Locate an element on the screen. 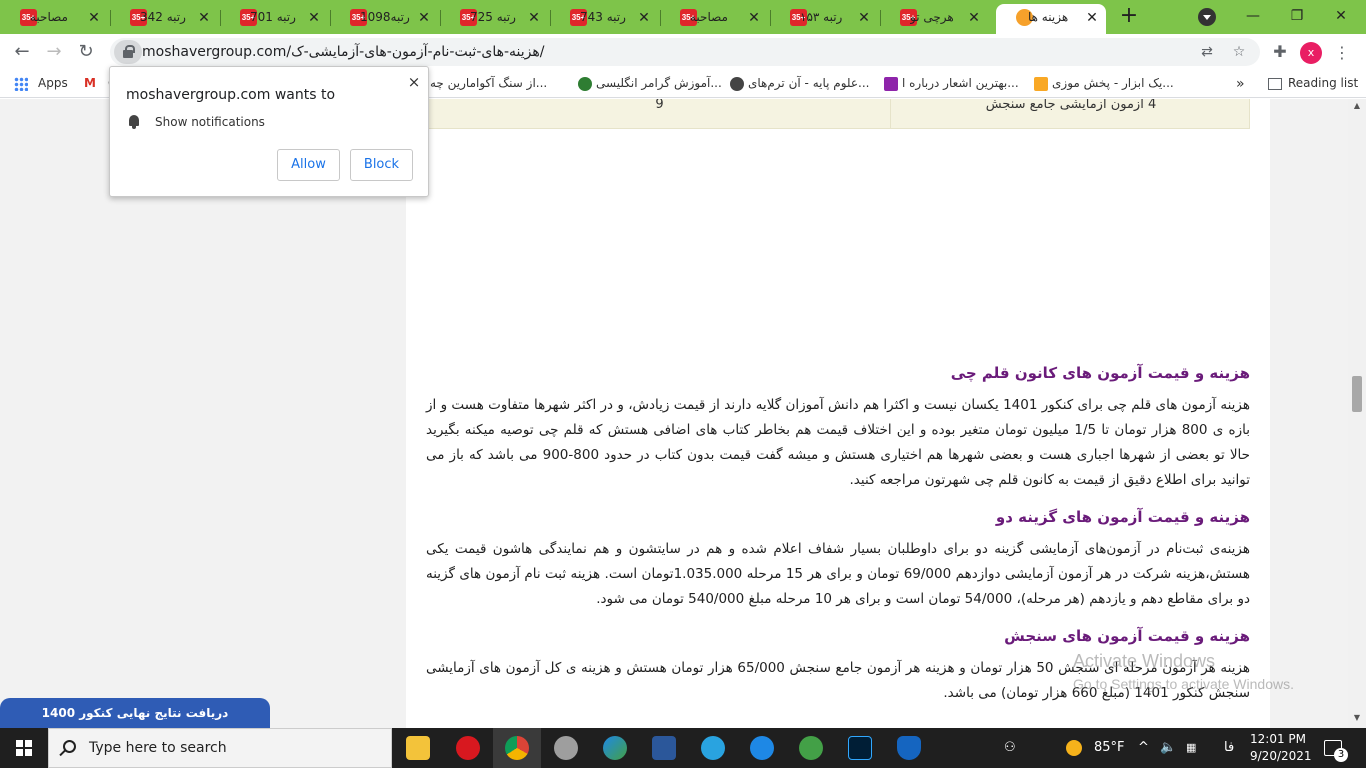  close-icon: × is located at coordinates (414, 82).